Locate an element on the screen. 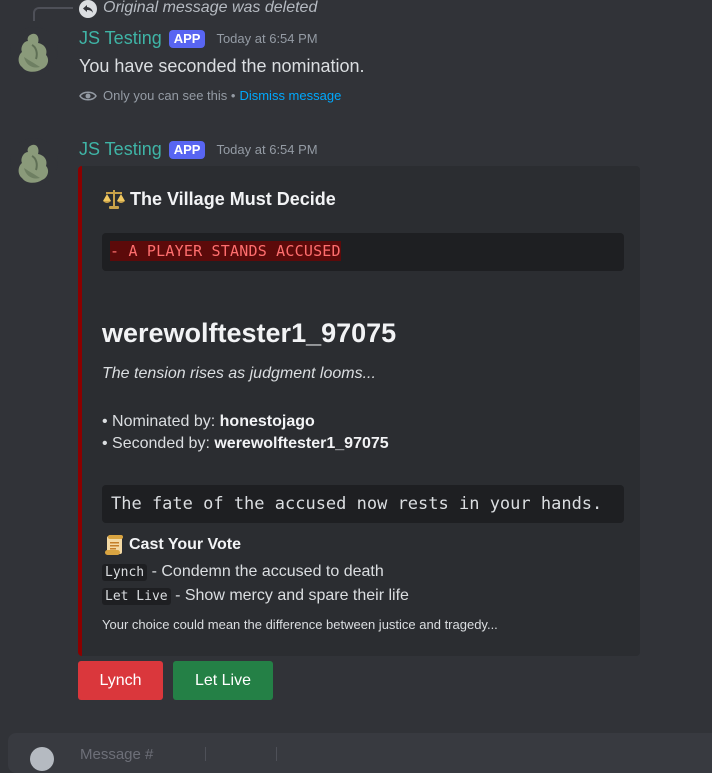  embed-title: The Village Must Decide is located at coordinates (219, 199).